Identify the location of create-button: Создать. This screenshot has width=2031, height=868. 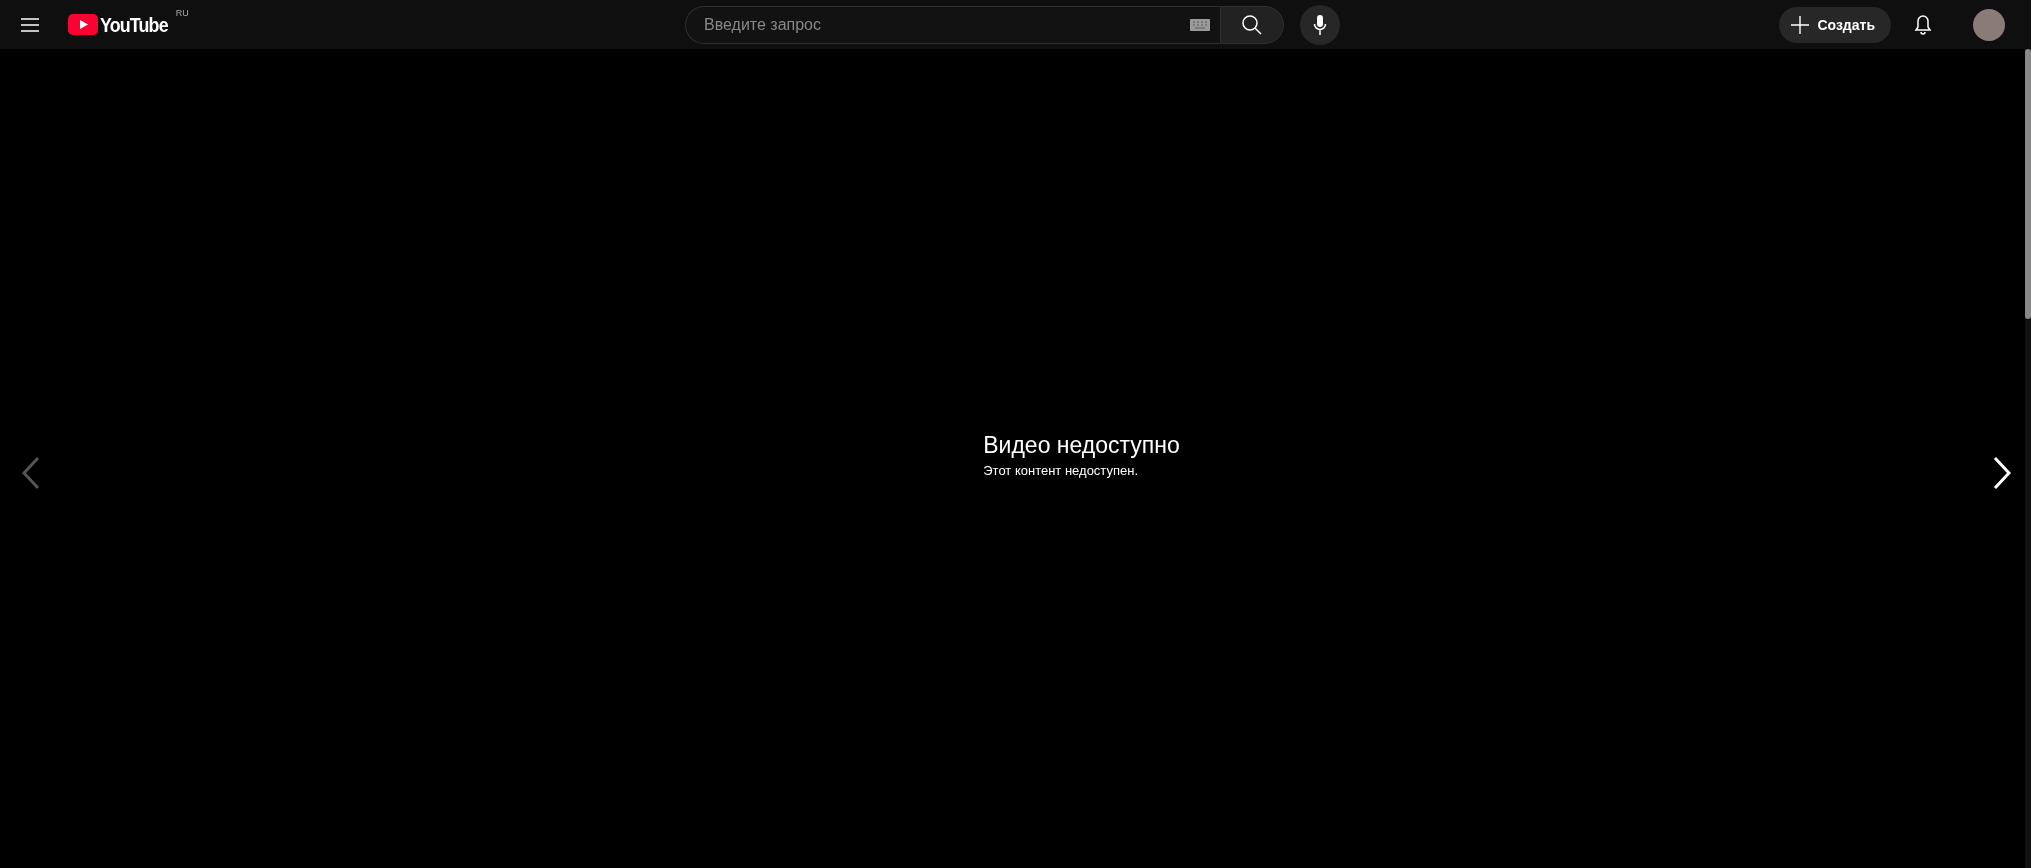
(1835, 24).